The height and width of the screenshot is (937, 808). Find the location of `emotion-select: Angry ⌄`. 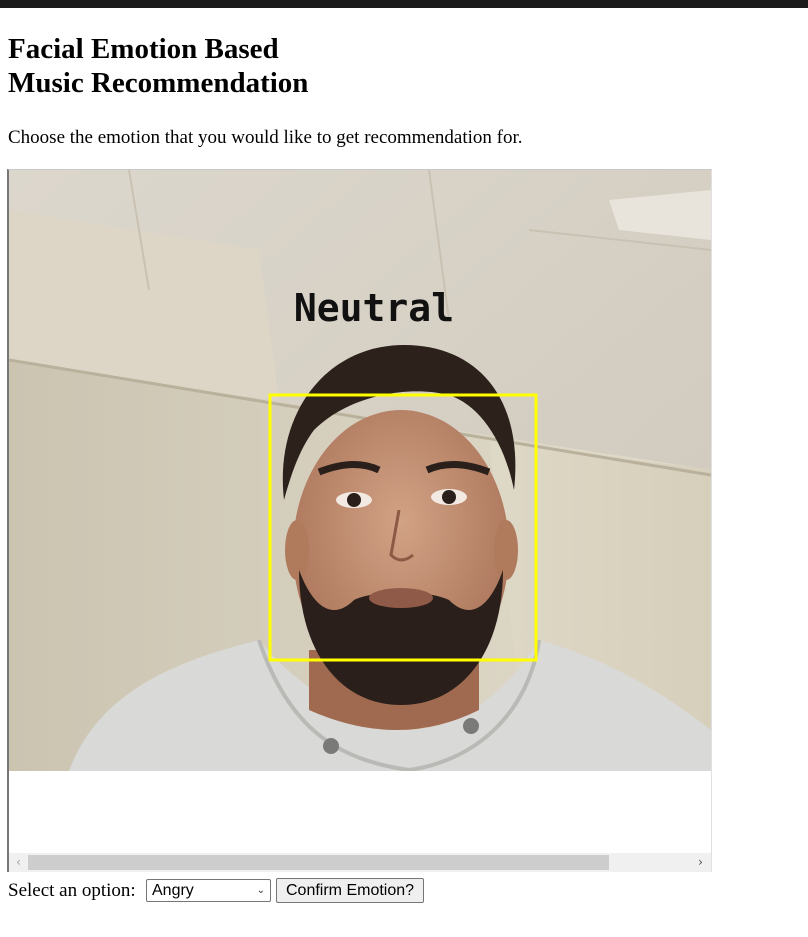

emotion-select: Angry ⌄ is located at coordinates (208, 890).